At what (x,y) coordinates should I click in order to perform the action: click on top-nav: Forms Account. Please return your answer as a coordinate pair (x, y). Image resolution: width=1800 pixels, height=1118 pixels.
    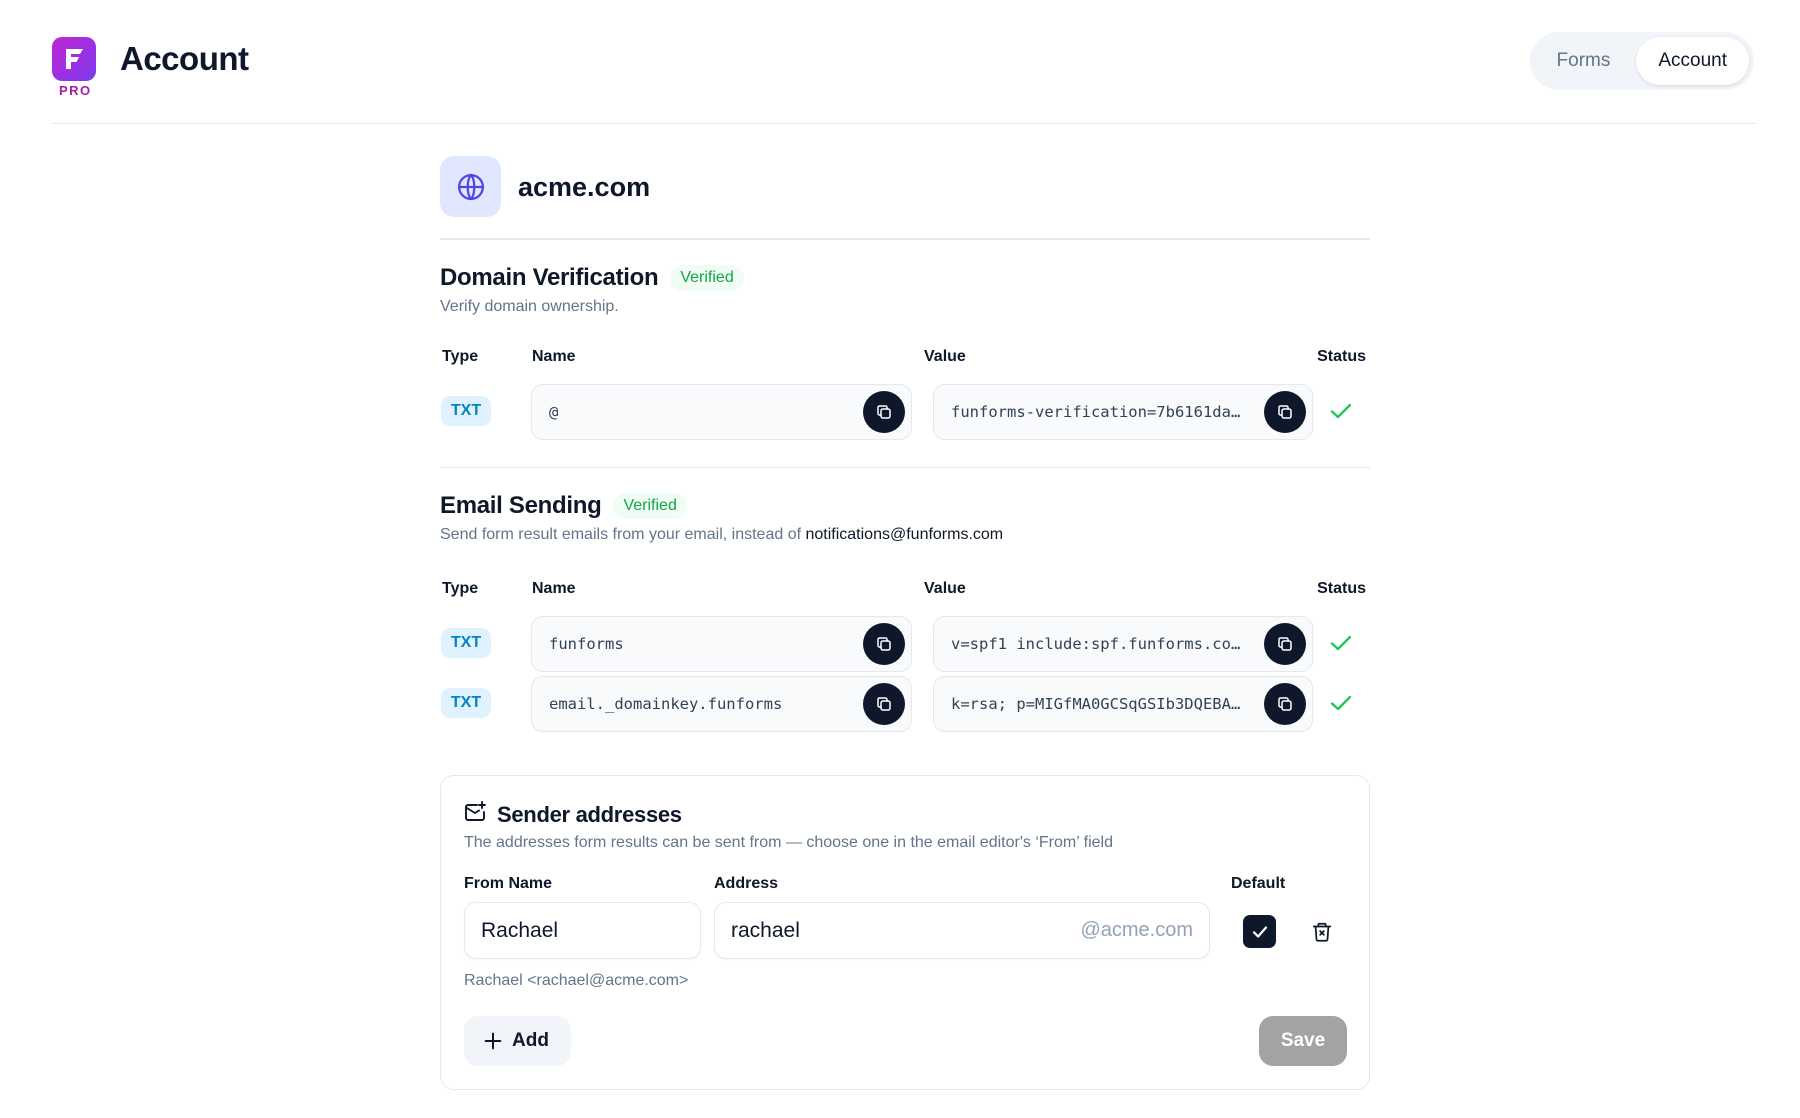
    Looking at the image, I should click on (1641, 61).